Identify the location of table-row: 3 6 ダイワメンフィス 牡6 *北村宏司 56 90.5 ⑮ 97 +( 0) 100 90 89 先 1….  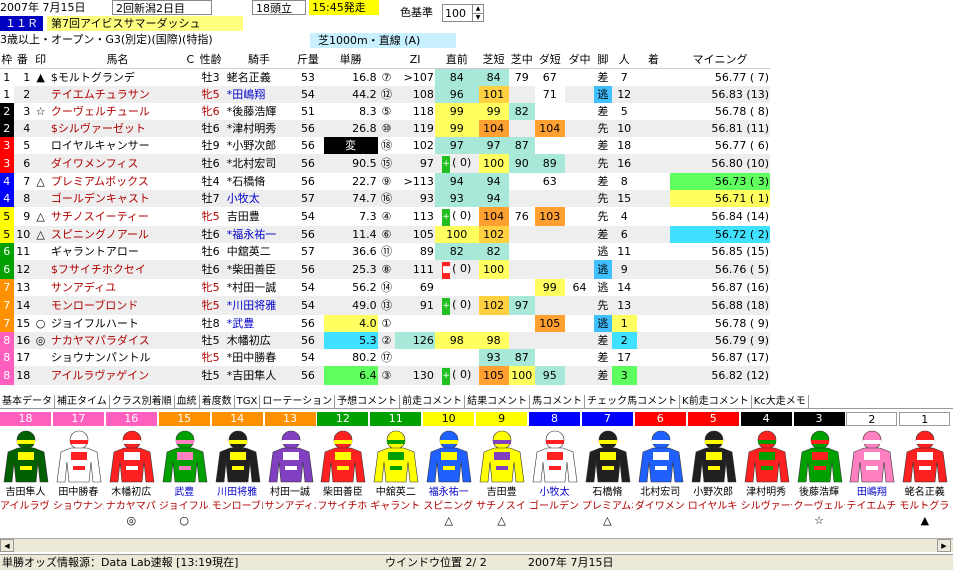
(385, 163).